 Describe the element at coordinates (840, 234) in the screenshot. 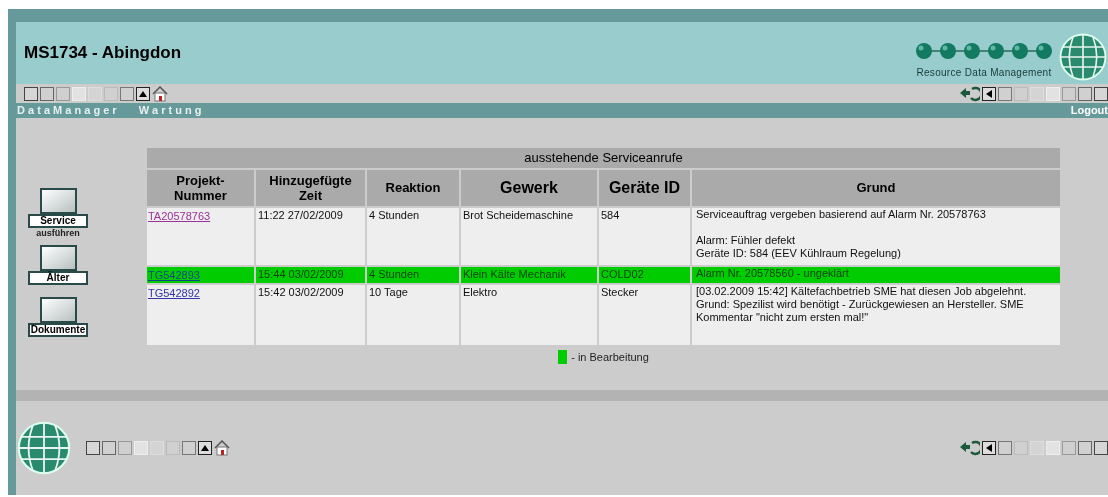

I see `table-cell-text: Serviceauftrag vergeben basierend auf Alarm Nr. 20578763 Alarm: Fühler defekt Geräte ID: 584 (EEV Kühlraum Regelung)` at that location.